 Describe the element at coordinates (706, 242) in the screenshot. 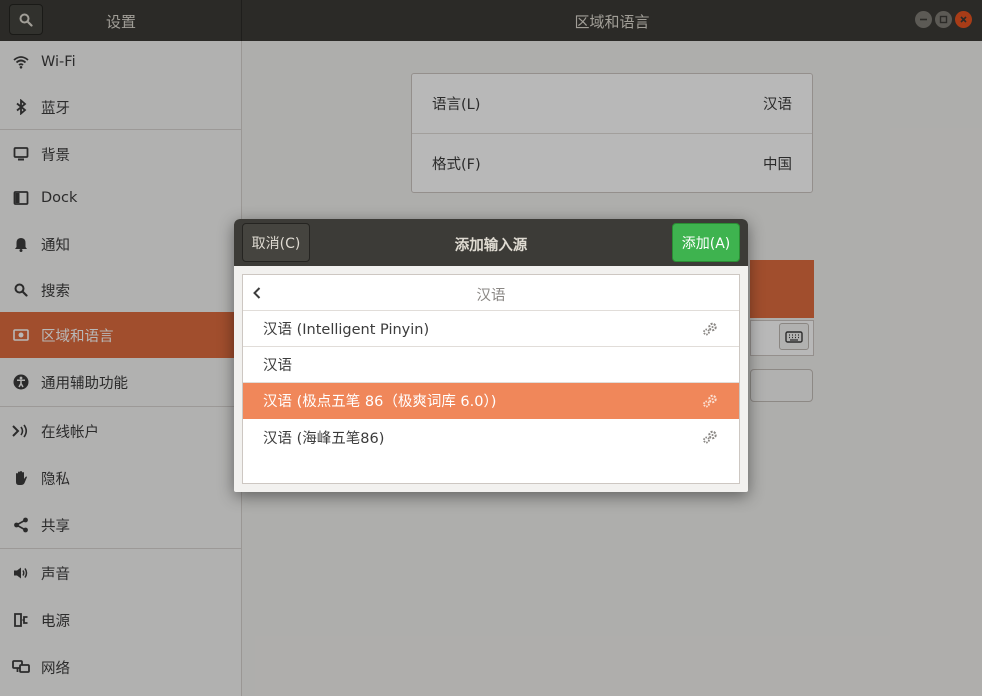

I see `add-button: 添加(A)` at that location.